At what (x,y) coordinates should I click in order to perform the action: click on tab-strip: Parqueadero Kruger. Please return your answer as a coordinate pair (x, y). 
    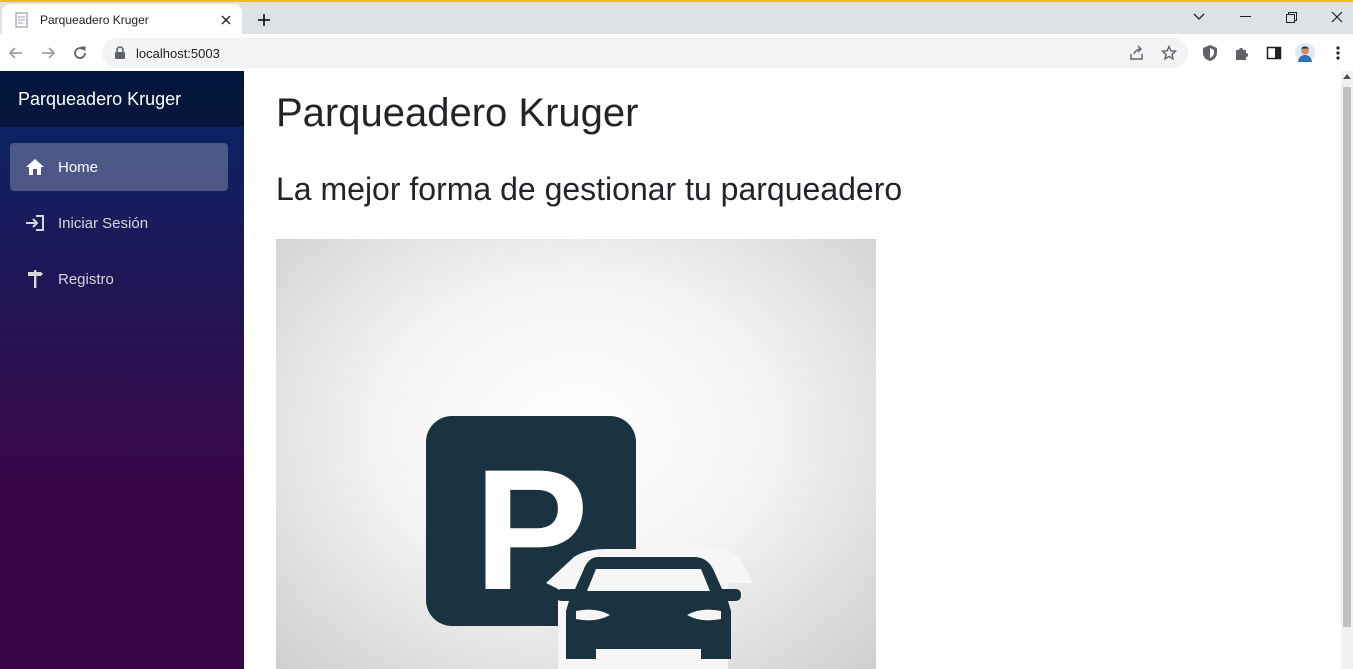
    Looking at the image, I should click on (676, 19).